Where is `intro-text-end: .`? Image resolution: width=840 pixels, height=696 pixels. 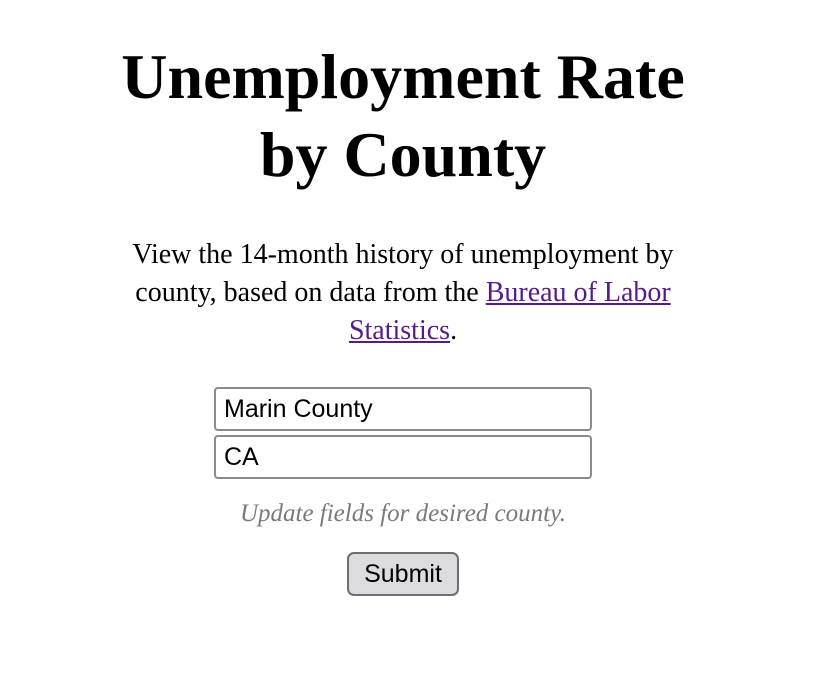 intro-text-end: . is located at coordinates (454, 330).